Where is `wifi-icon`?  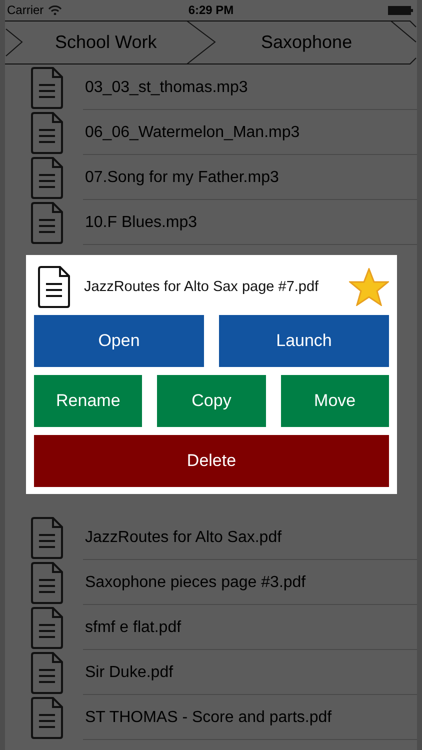
wifi-icon is located at coordinates (55, 10).